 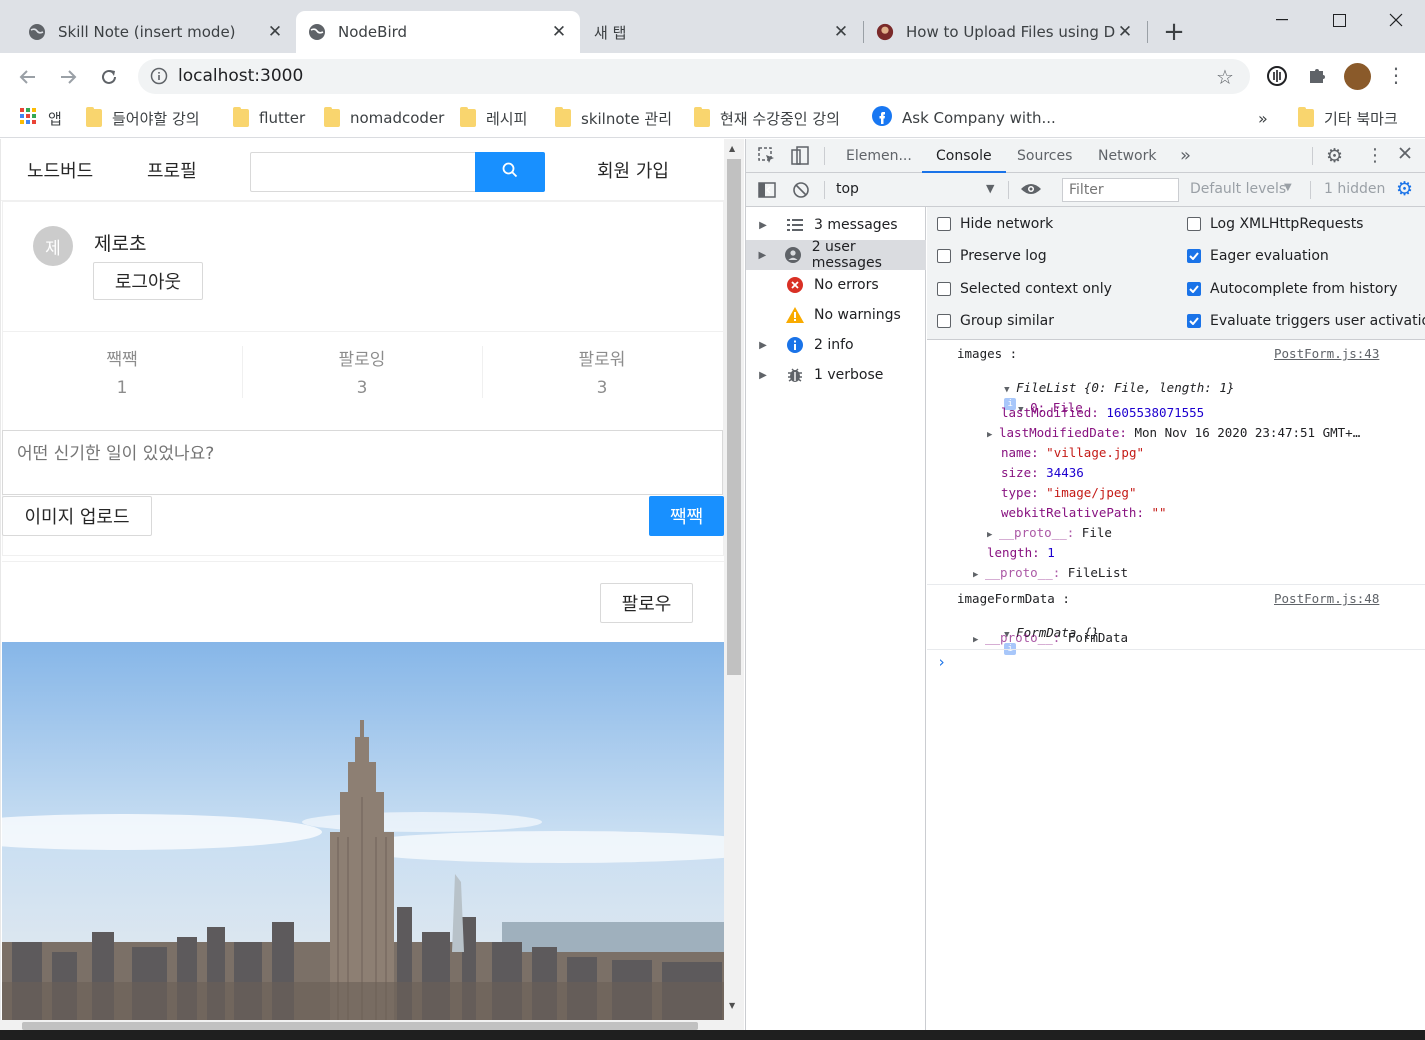 I want to click on stat-followers: 팔로워 3, so click(x=602, y=374).